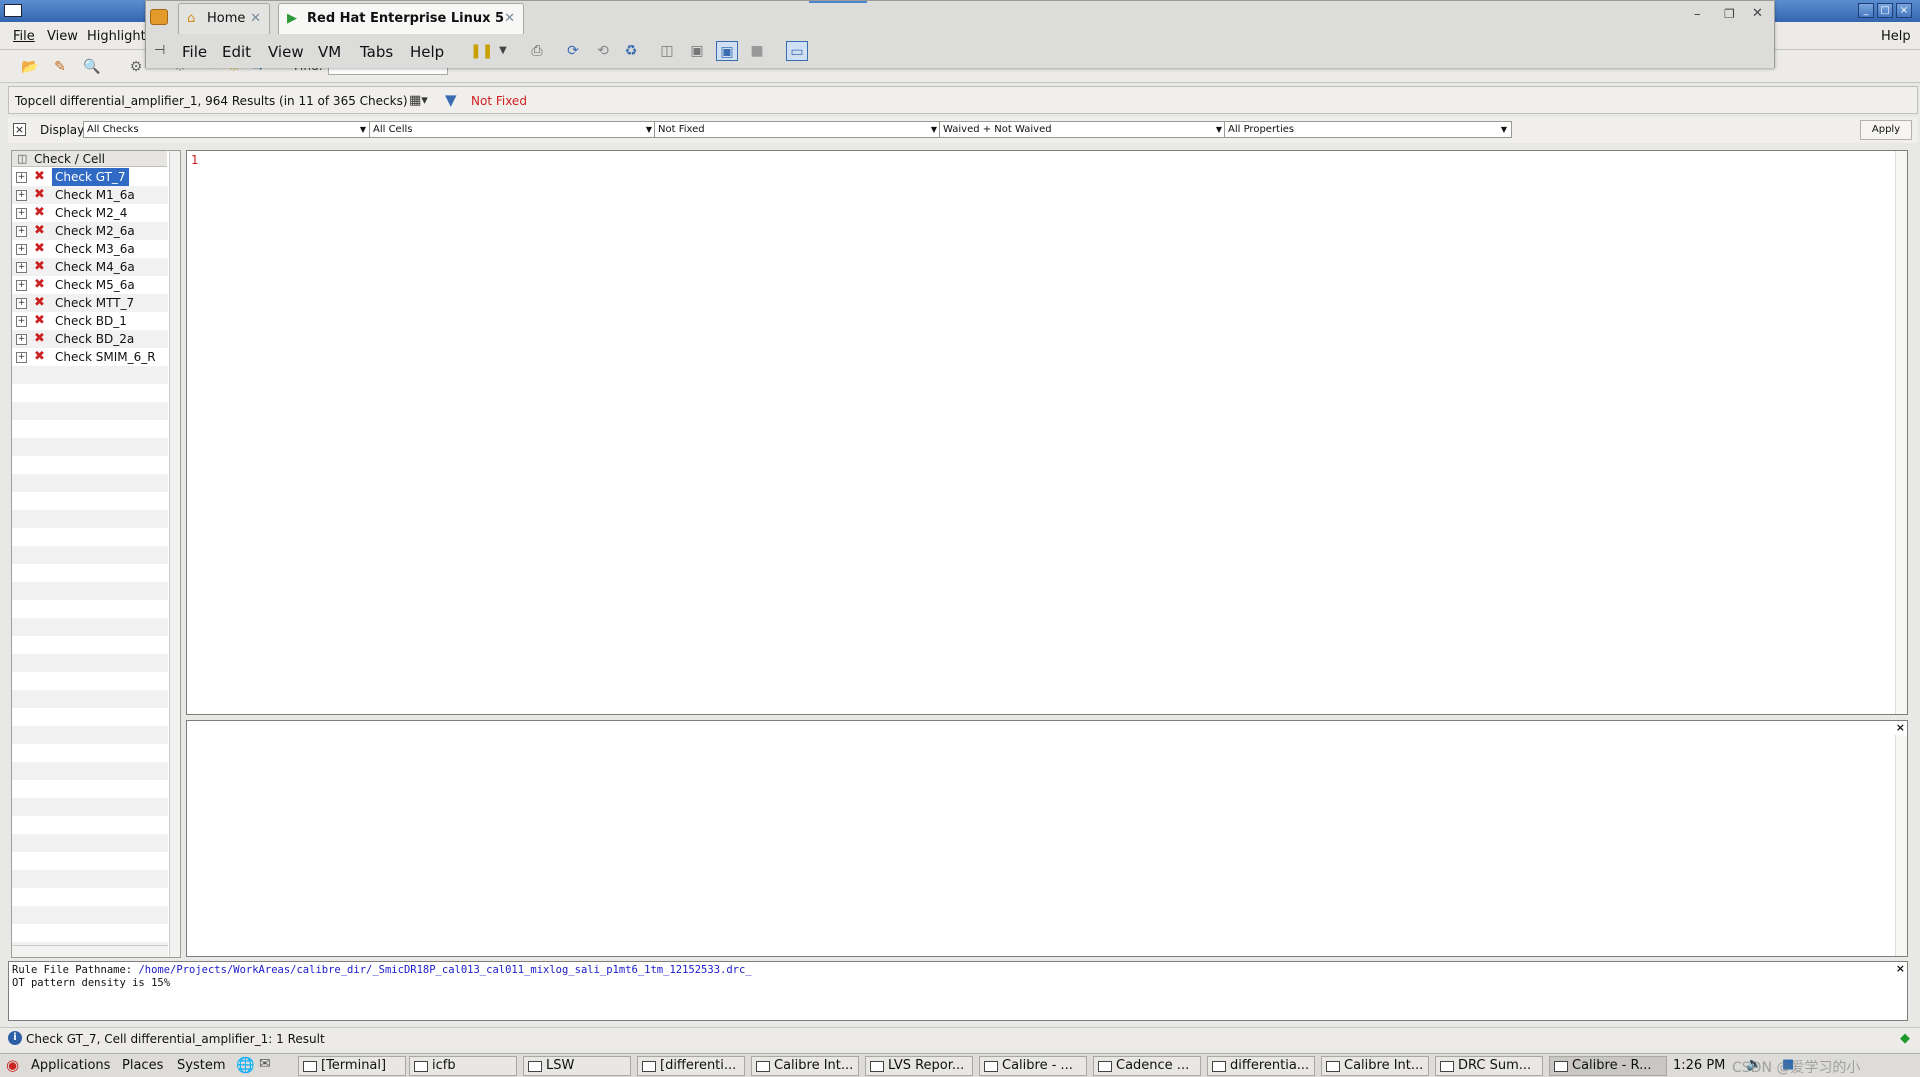 Image resolution: width=1920 pixels, height=1077 pixels. What do you see at coordinates (463, 1066) in the screenshot?
I see `taskbar-window-button: icfb` at bounding box center [463, 1066].